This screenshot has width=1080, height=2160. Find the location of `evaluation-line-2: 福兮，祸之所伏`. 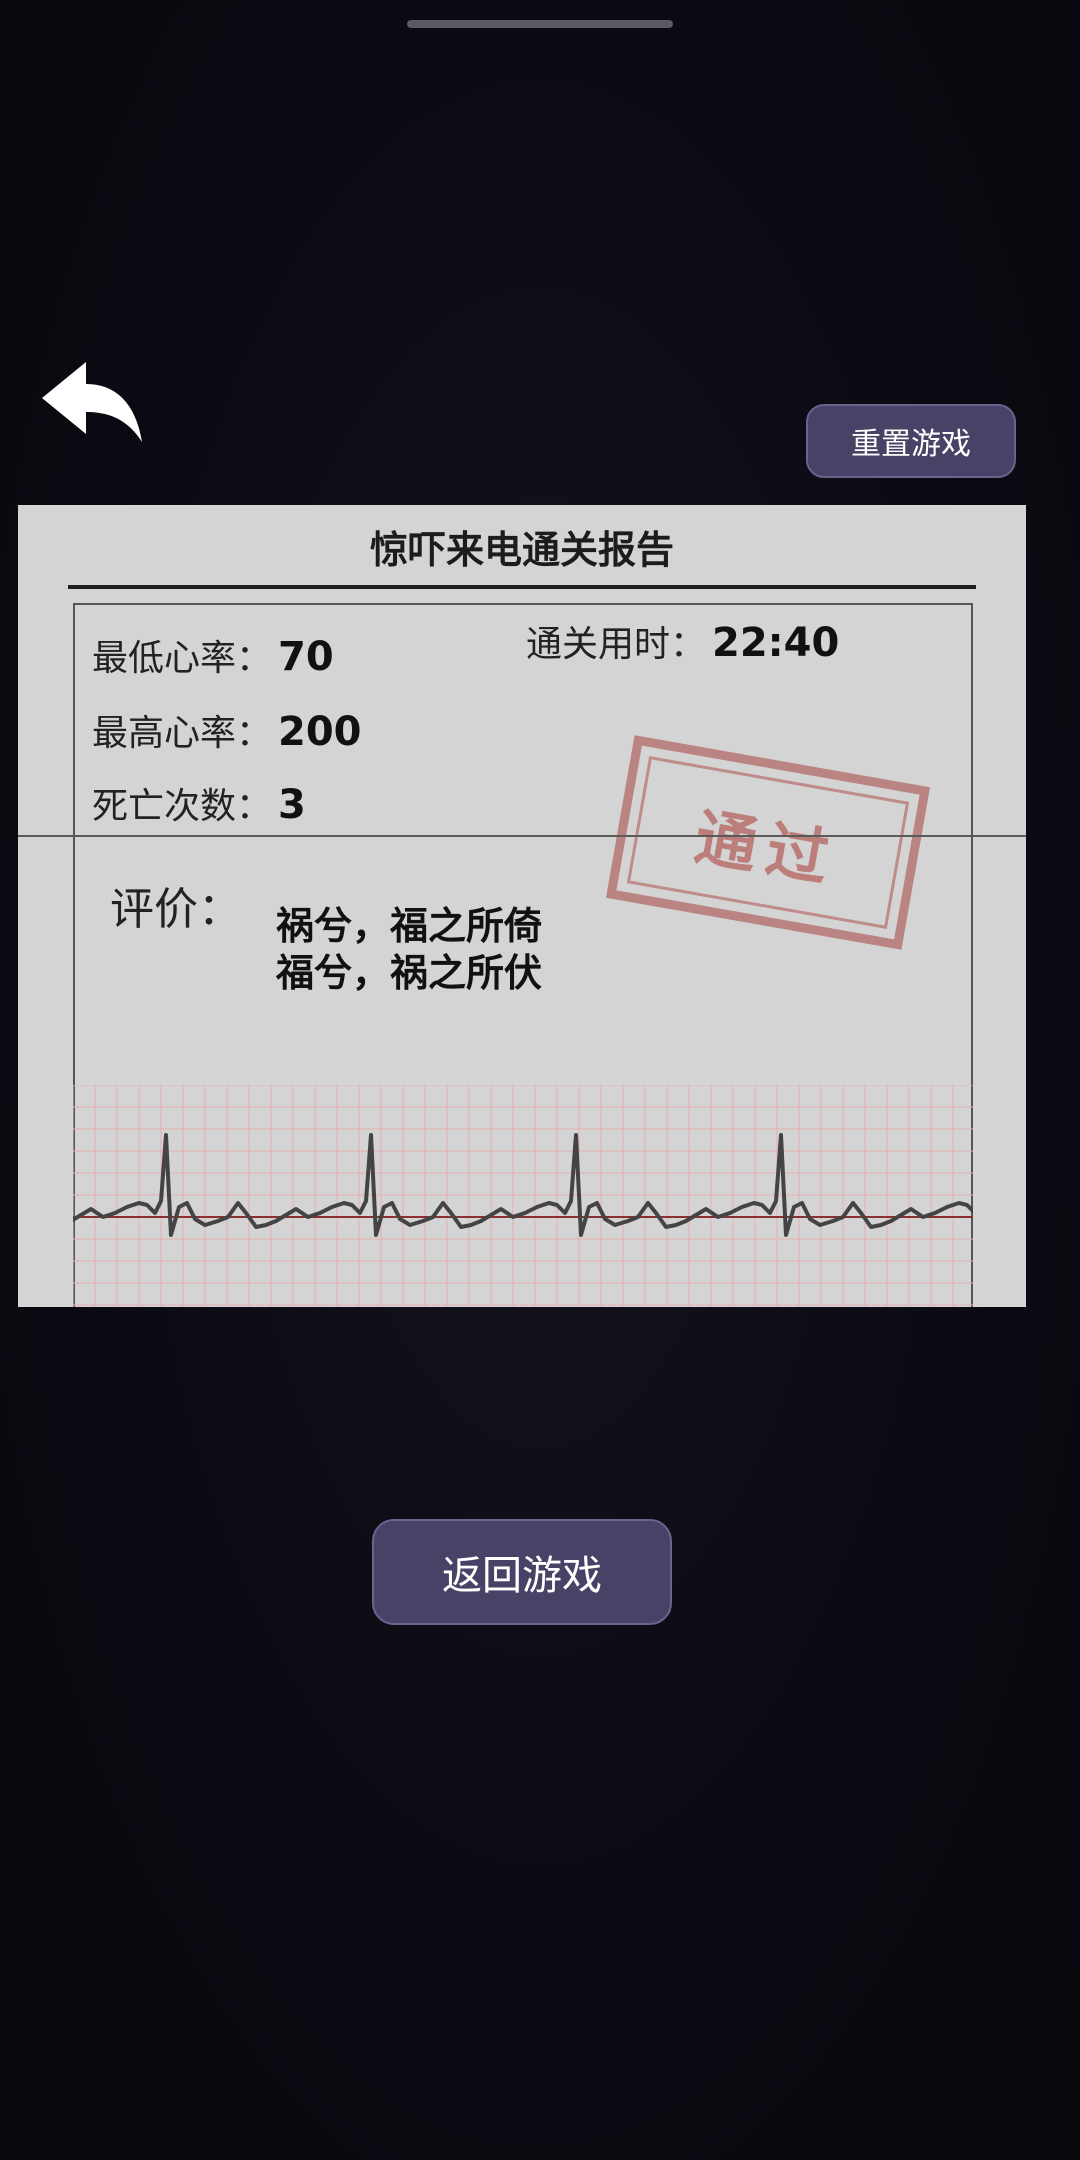

evaluation-line-2: 福兮，祸之所伏 is located at coordinates (409, 973).